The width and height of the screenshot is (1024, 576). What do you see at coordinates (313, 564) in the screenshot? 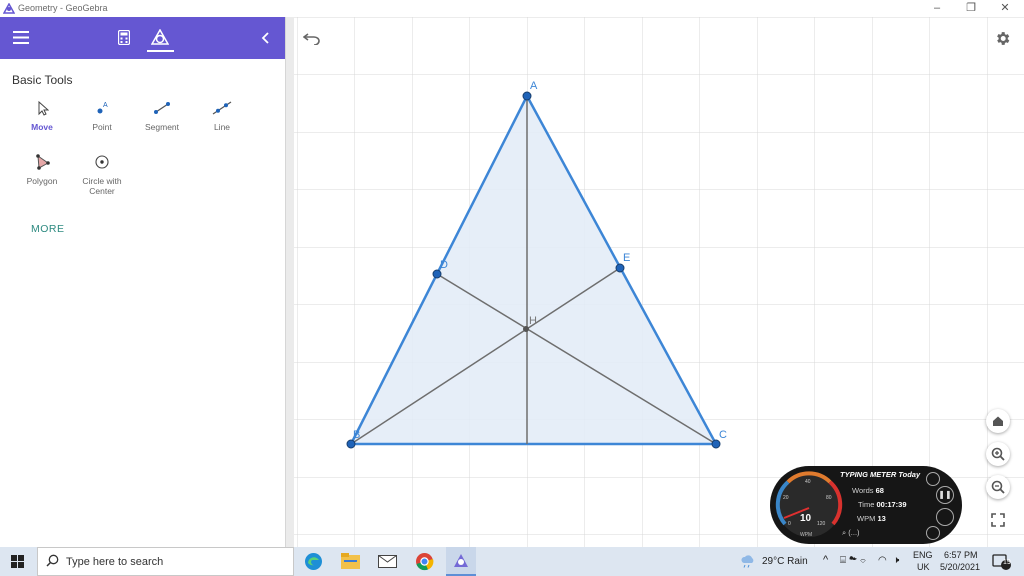
I see `edge-icon` at bounding box center [313, 564].